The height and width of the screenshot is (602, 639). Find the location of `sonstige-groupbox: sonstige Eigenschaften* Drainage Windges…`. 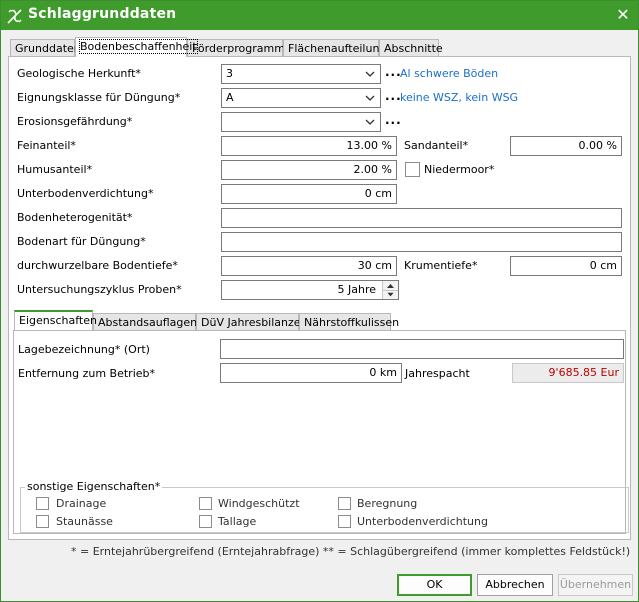

sonstige-groupbox: sonstige Eigenschaften* Drainage Windges… is located at coordinates (324, 506).